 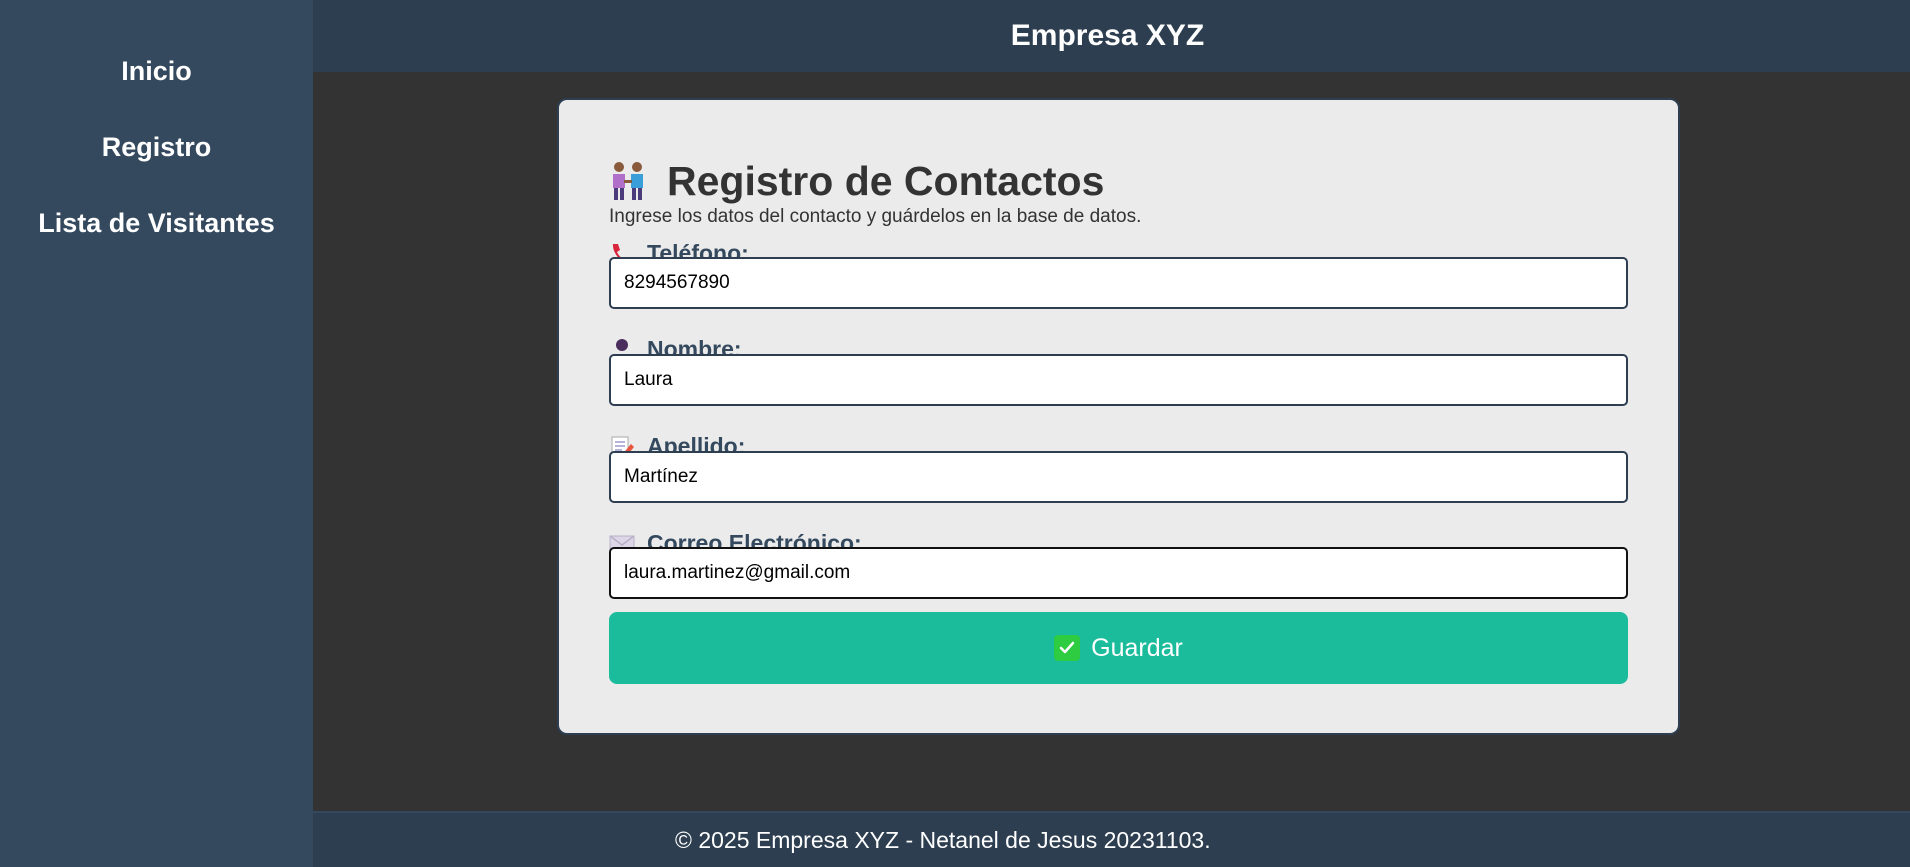 I want to click on sidebar-item-registro: Registro, so click(x=157, y=147).